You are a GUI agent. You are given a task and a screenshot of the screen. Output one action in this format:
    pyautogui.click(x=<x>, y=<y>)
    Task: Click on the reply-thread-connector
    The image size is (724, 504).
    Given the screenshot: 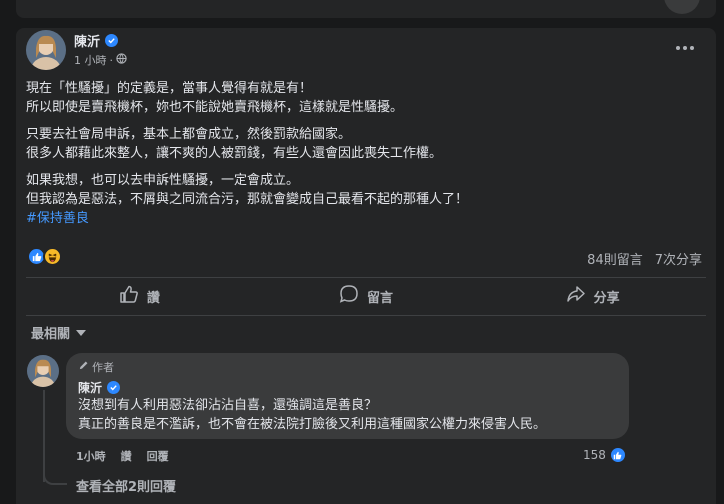 What is the action you would take?
    pyautogui.click(x=55, y=475)
    